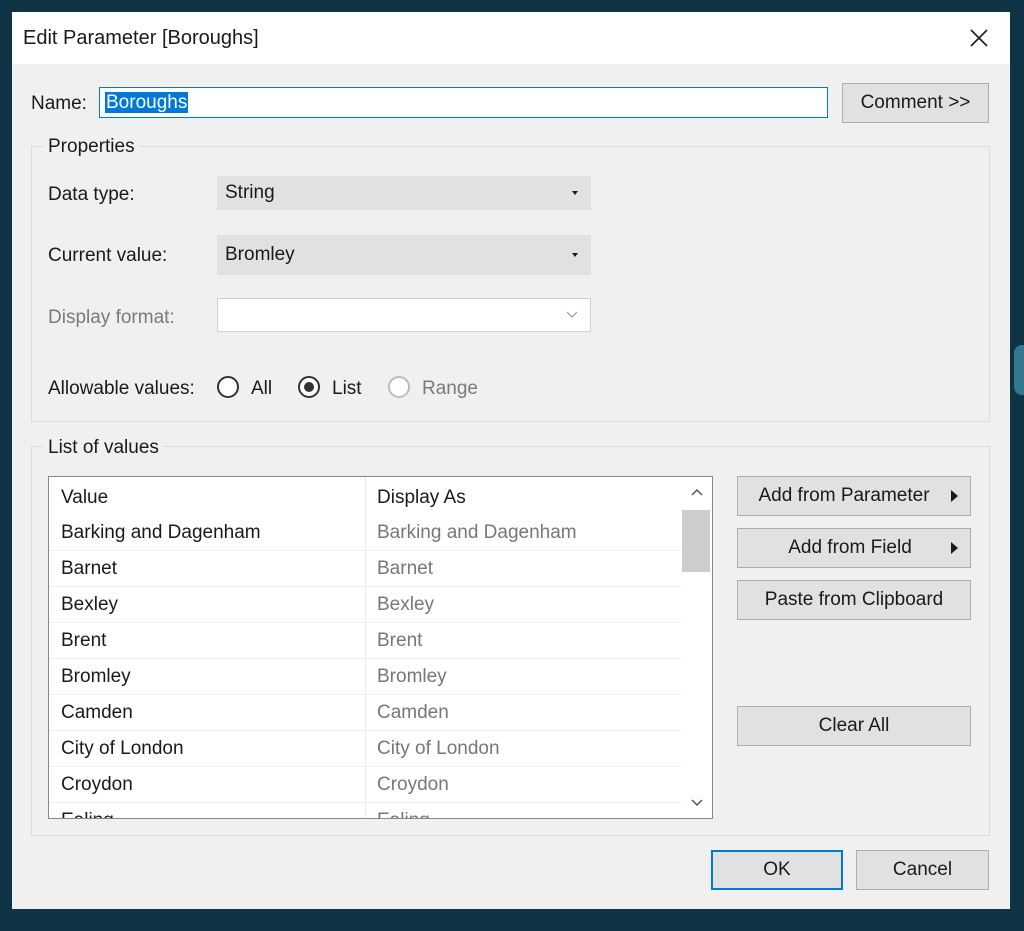 The width and height of the screenshot is (1024, 931). Describe the element at coordinates (403, 814) in the screenshot. I see `row-display: Ealing` at that location.